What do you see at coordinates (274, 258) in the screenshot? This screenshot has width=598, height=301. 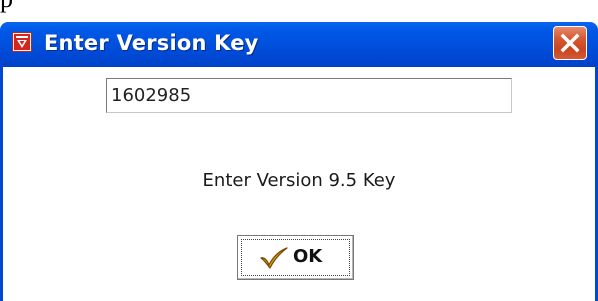 I see `checkmark-icon` at bounding box center [274, 258].